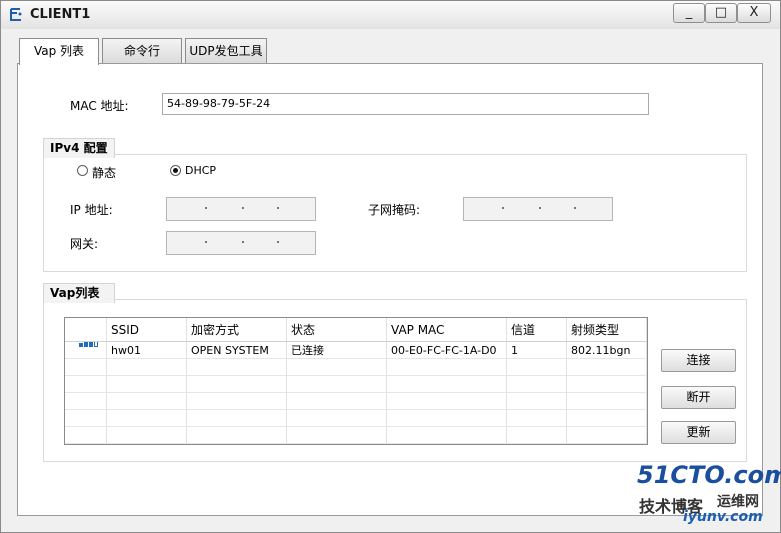  Describe the element at coordinates (538, 209) in the screenshot. I see `subnet-mask-field` at that location.